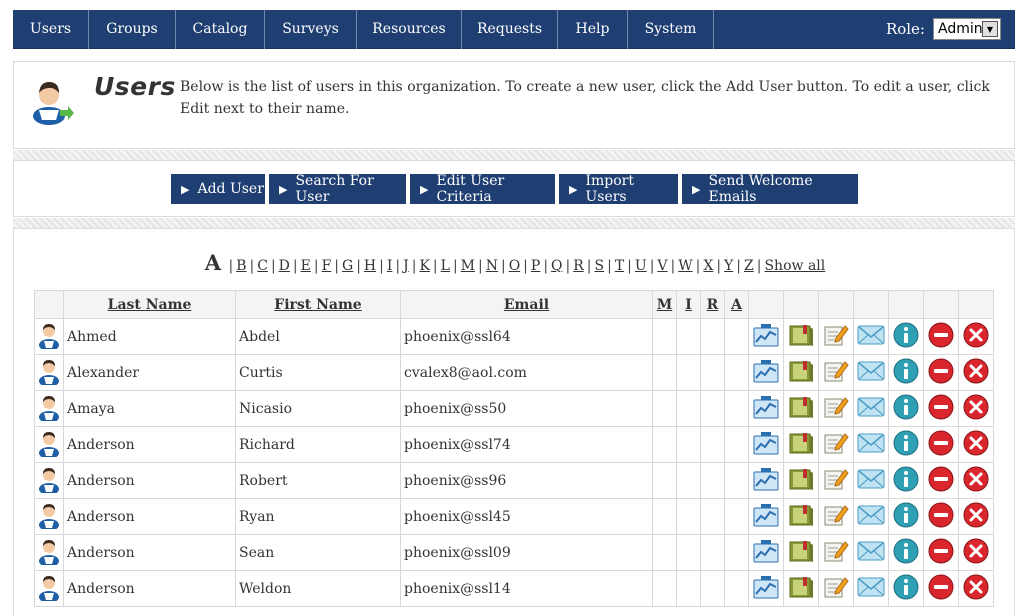 The height and width of the screenshot is (616, 1018). I want to click on r-header: R, so click(712, 304).